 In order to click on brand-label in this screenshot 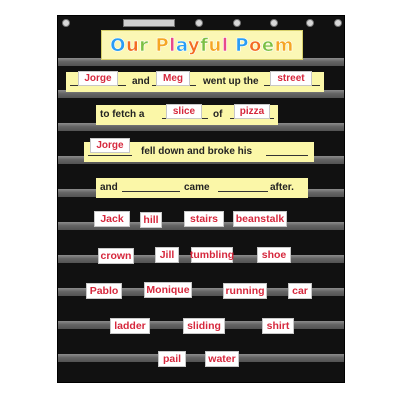, I will do `click(149, 23)`.